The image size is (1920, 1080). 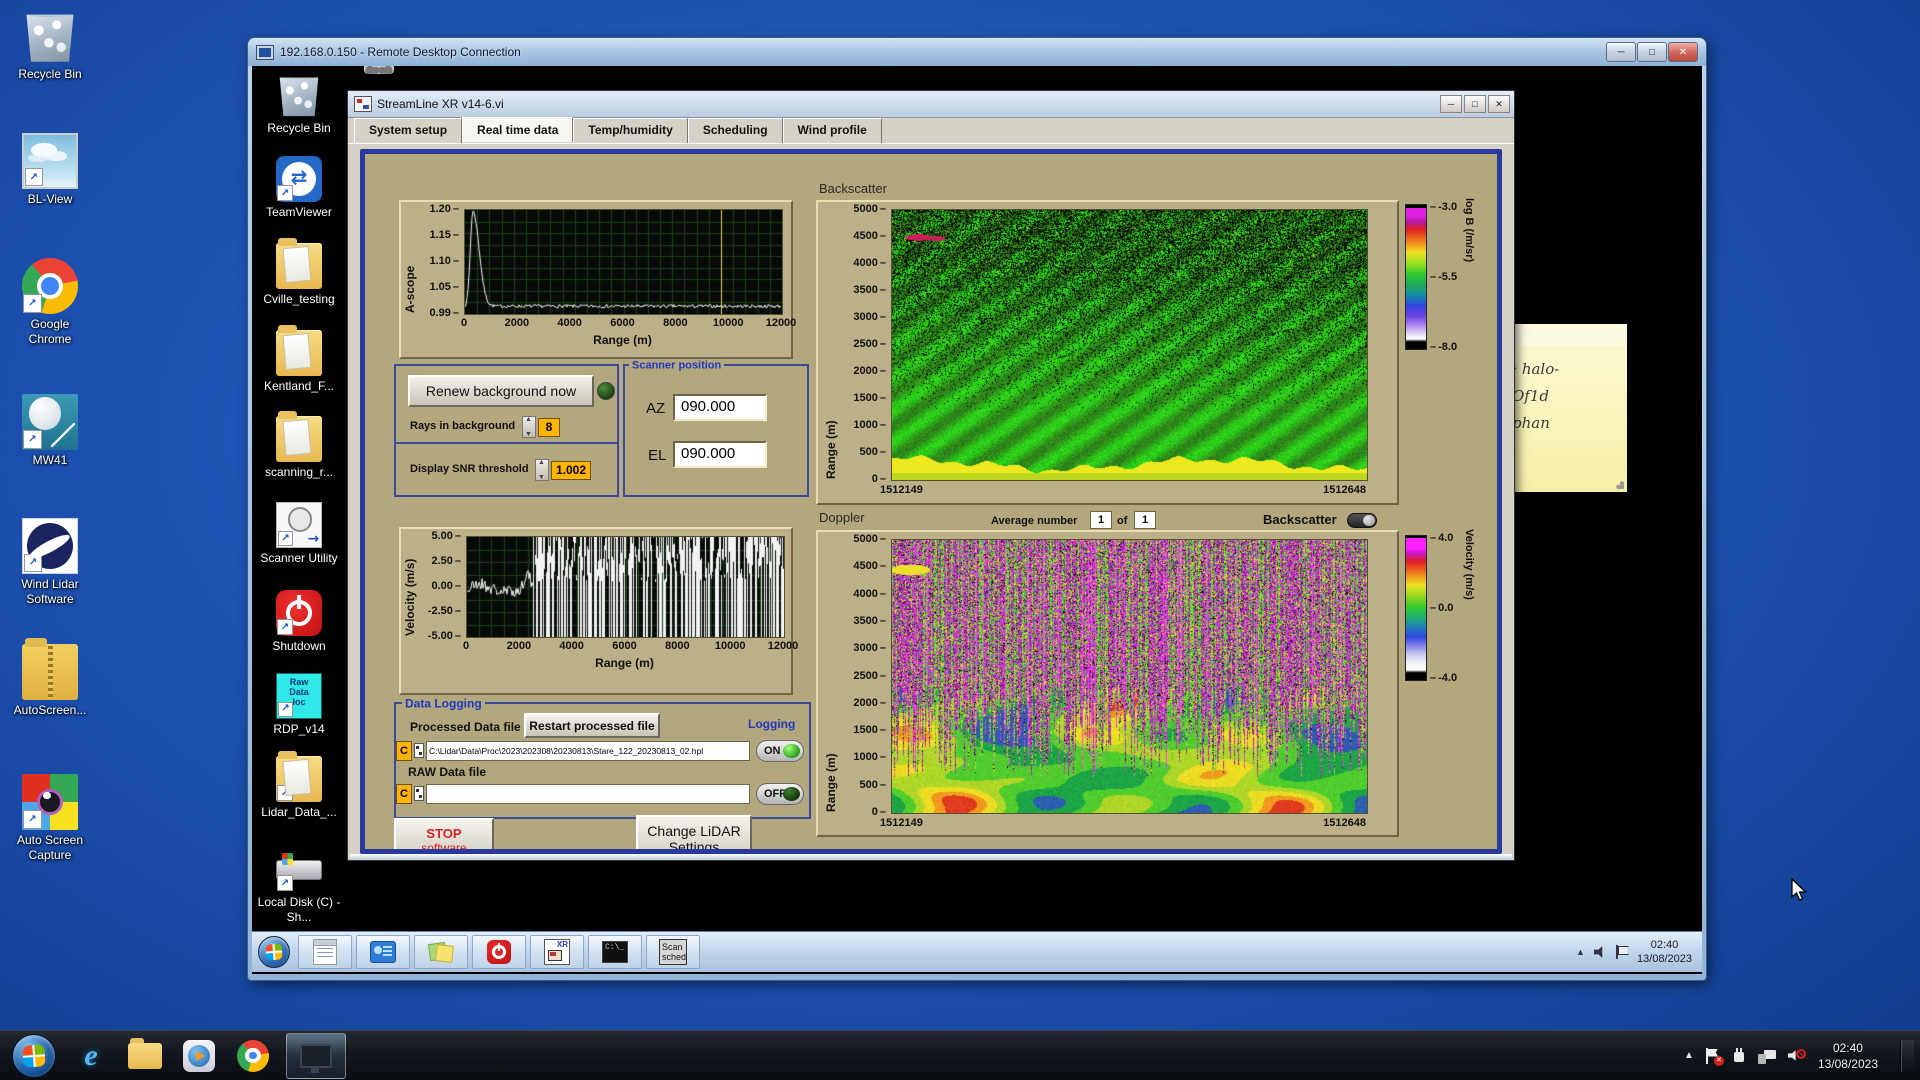 What do you see at coordinates (1145, 520) in the screenshot?
I see `average-count-field: 1` at bounding box center [1145, 520].